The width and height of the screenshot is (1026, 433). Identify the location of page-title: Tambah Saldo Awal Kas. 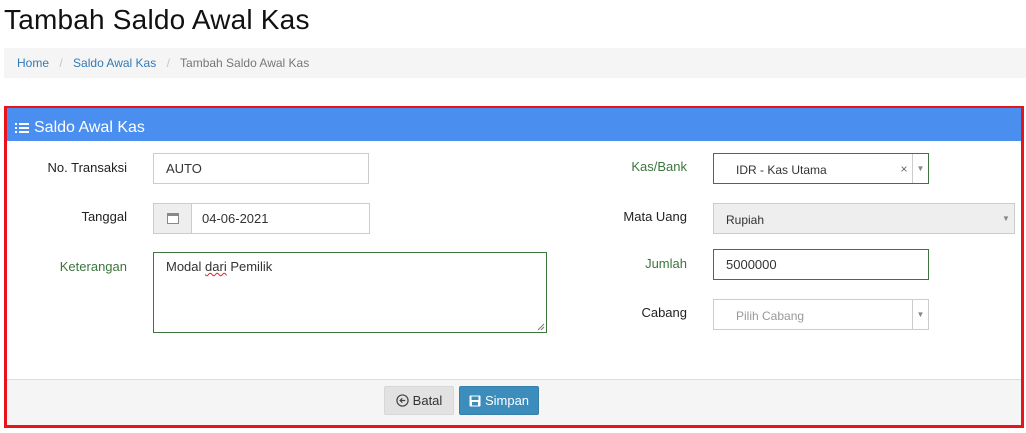
(157, 19).